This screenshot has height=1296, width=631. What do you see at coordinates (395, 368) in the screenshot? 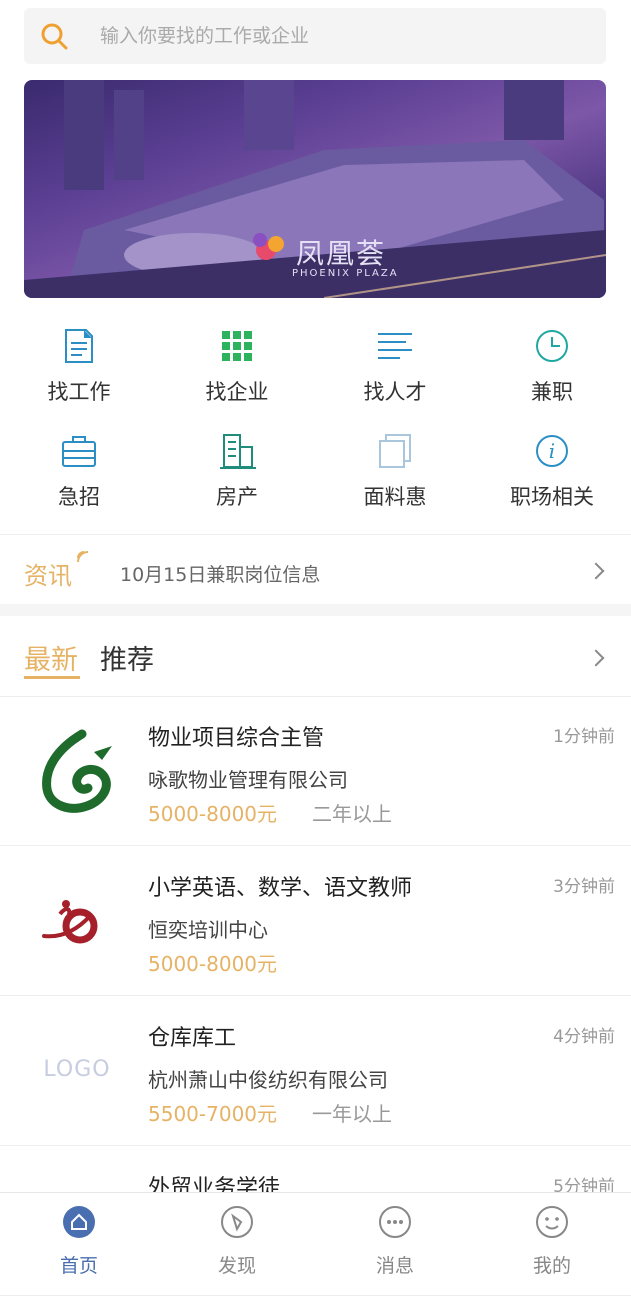
I see `category-find-talent: 找人才` at bounding box center [395, 368].